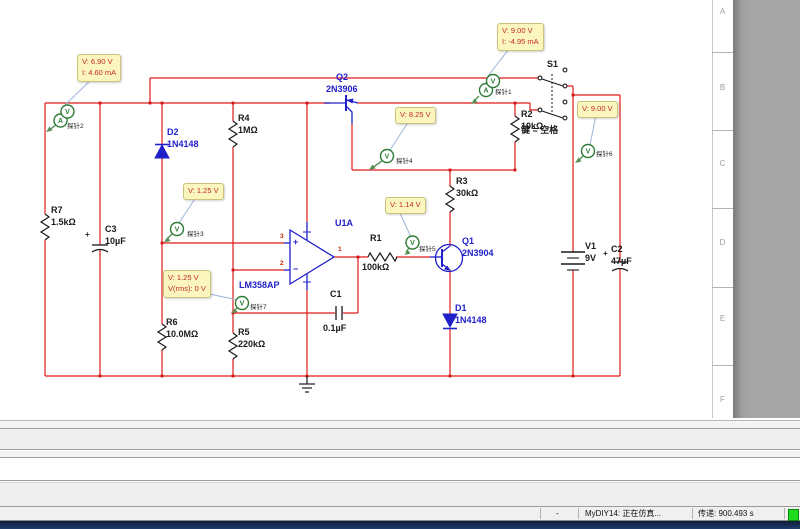 This screenshot has width=800, height=529. Describe the element at coordinates (766, 209) in the screenshot. I see `workspace-background` at that location.